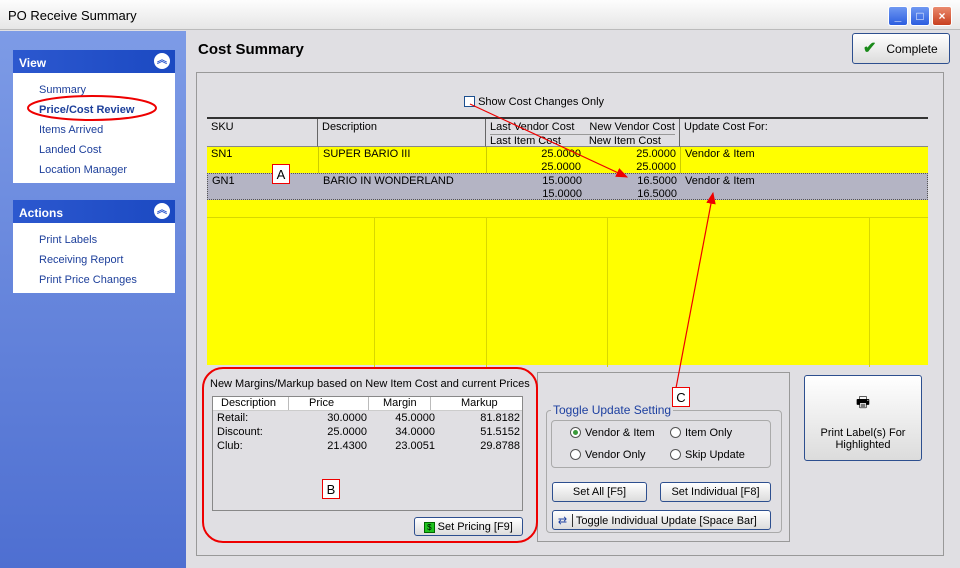  What do you see at coordinates (331, 489) in the screenshot?
I see `annotation-label-b: B` at bounding box center [331, 489].